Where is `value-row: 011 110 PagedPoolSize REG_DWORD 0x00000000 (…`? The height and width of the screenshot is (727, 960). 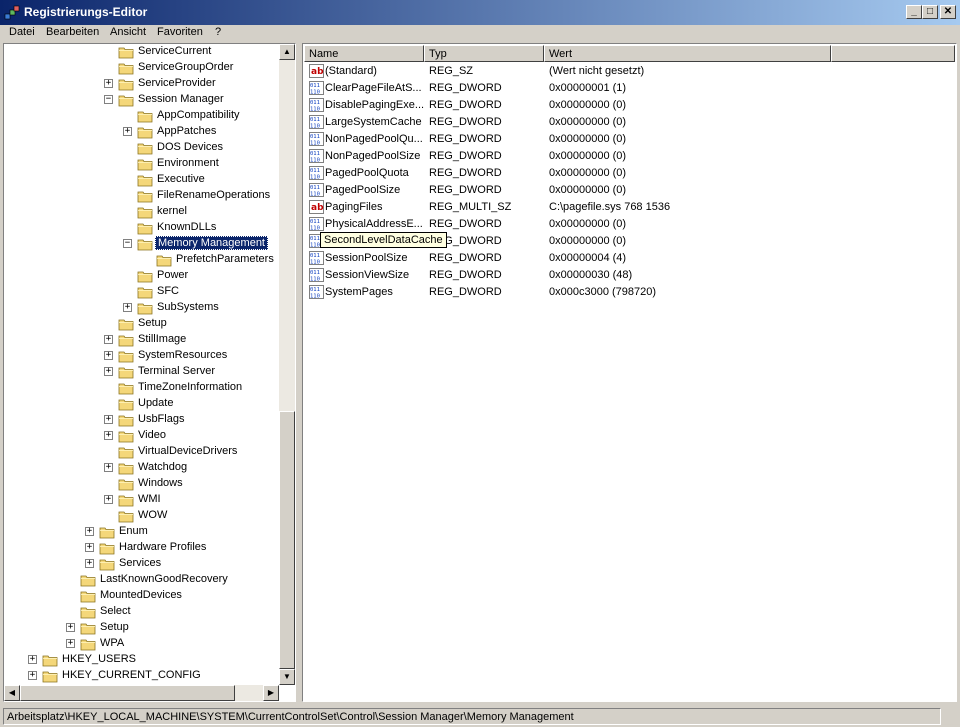 value-row: 011 110 PagedPoolSize REG_DWORD 0x00000000 (… is located at coordinates (627, 190).